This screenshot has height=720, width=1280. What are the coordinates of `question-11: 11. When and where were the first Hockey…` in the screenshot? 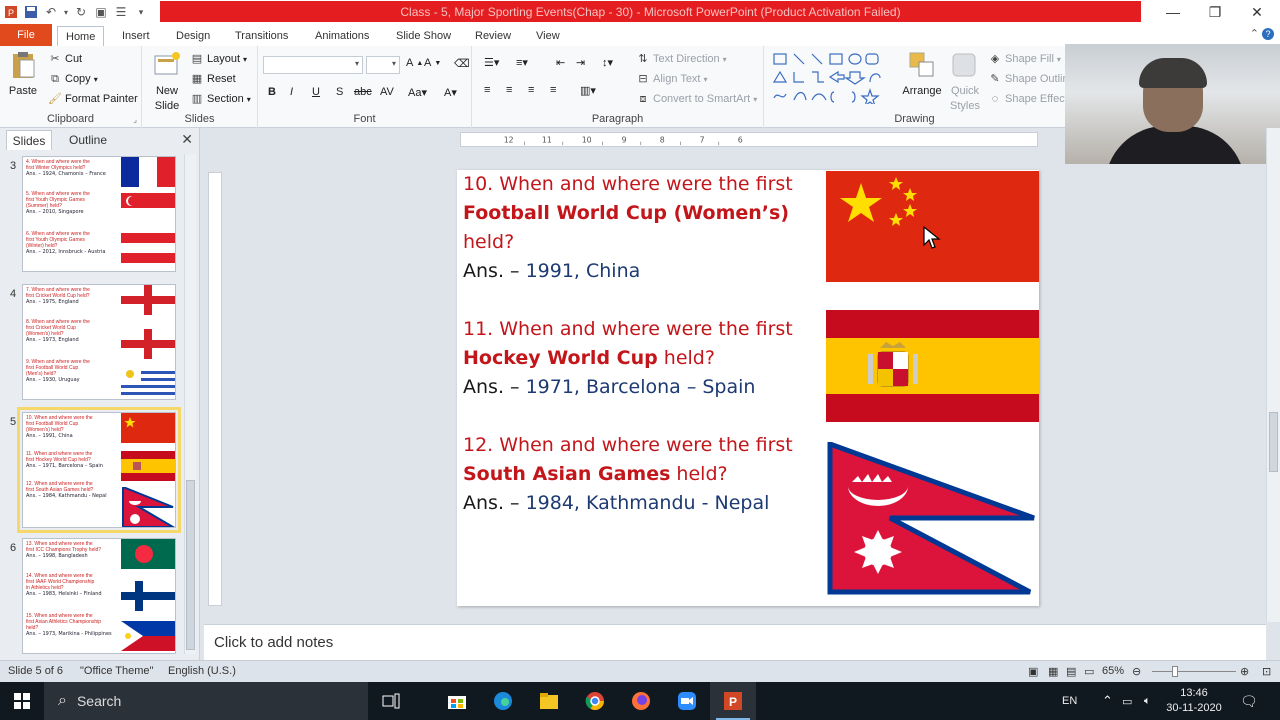 It's located at (633, 344).